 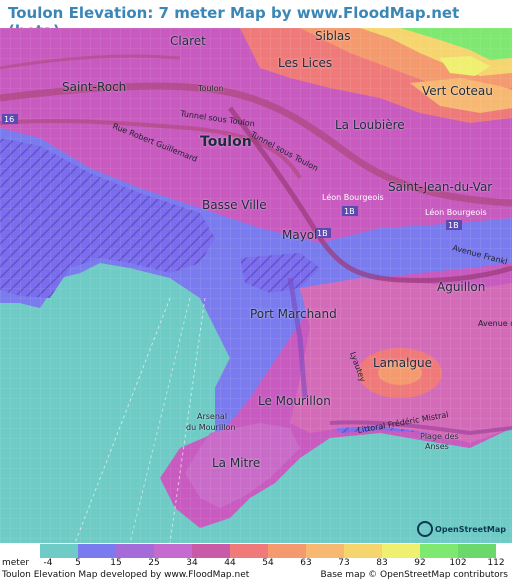 I want to click on legend-tick-label: 112, so click(x=496, y=563).